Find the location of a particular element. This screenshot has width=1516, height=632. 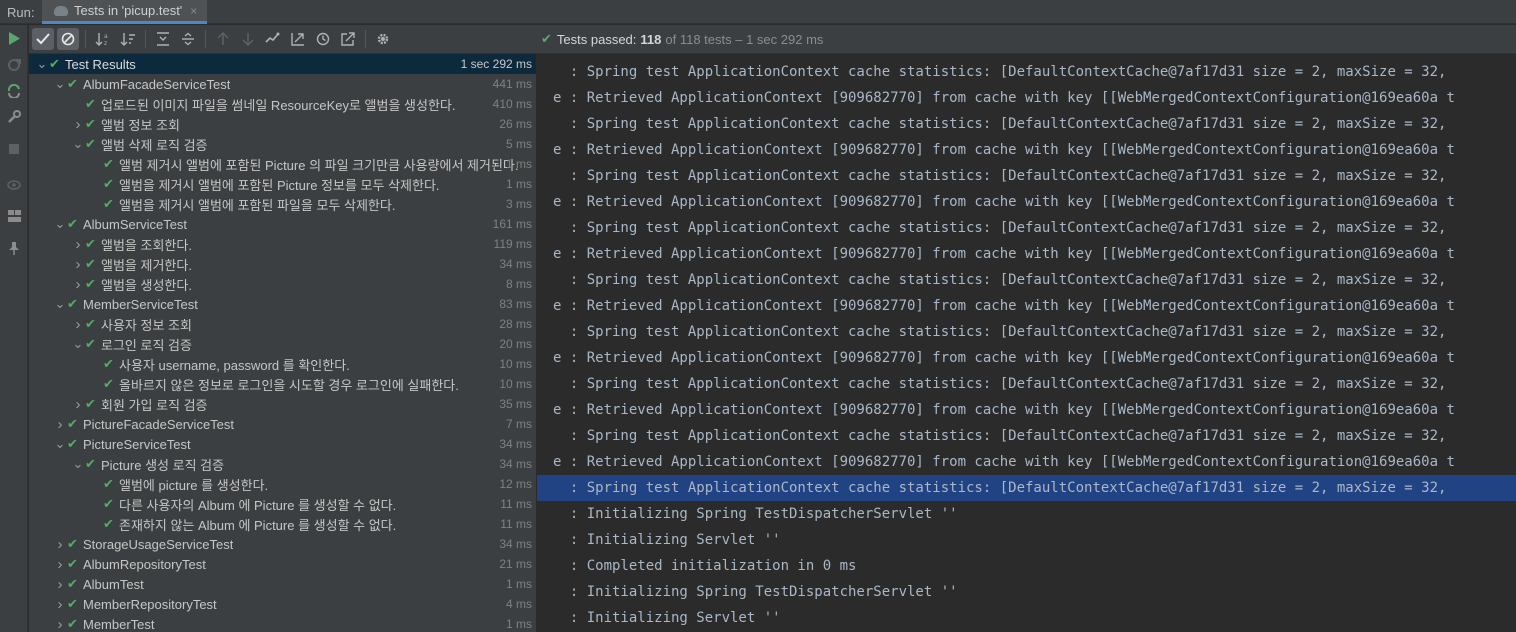

tree-row: › ✔ MemberRepositoryTest 4 ms is located at coordinates (282, 604).